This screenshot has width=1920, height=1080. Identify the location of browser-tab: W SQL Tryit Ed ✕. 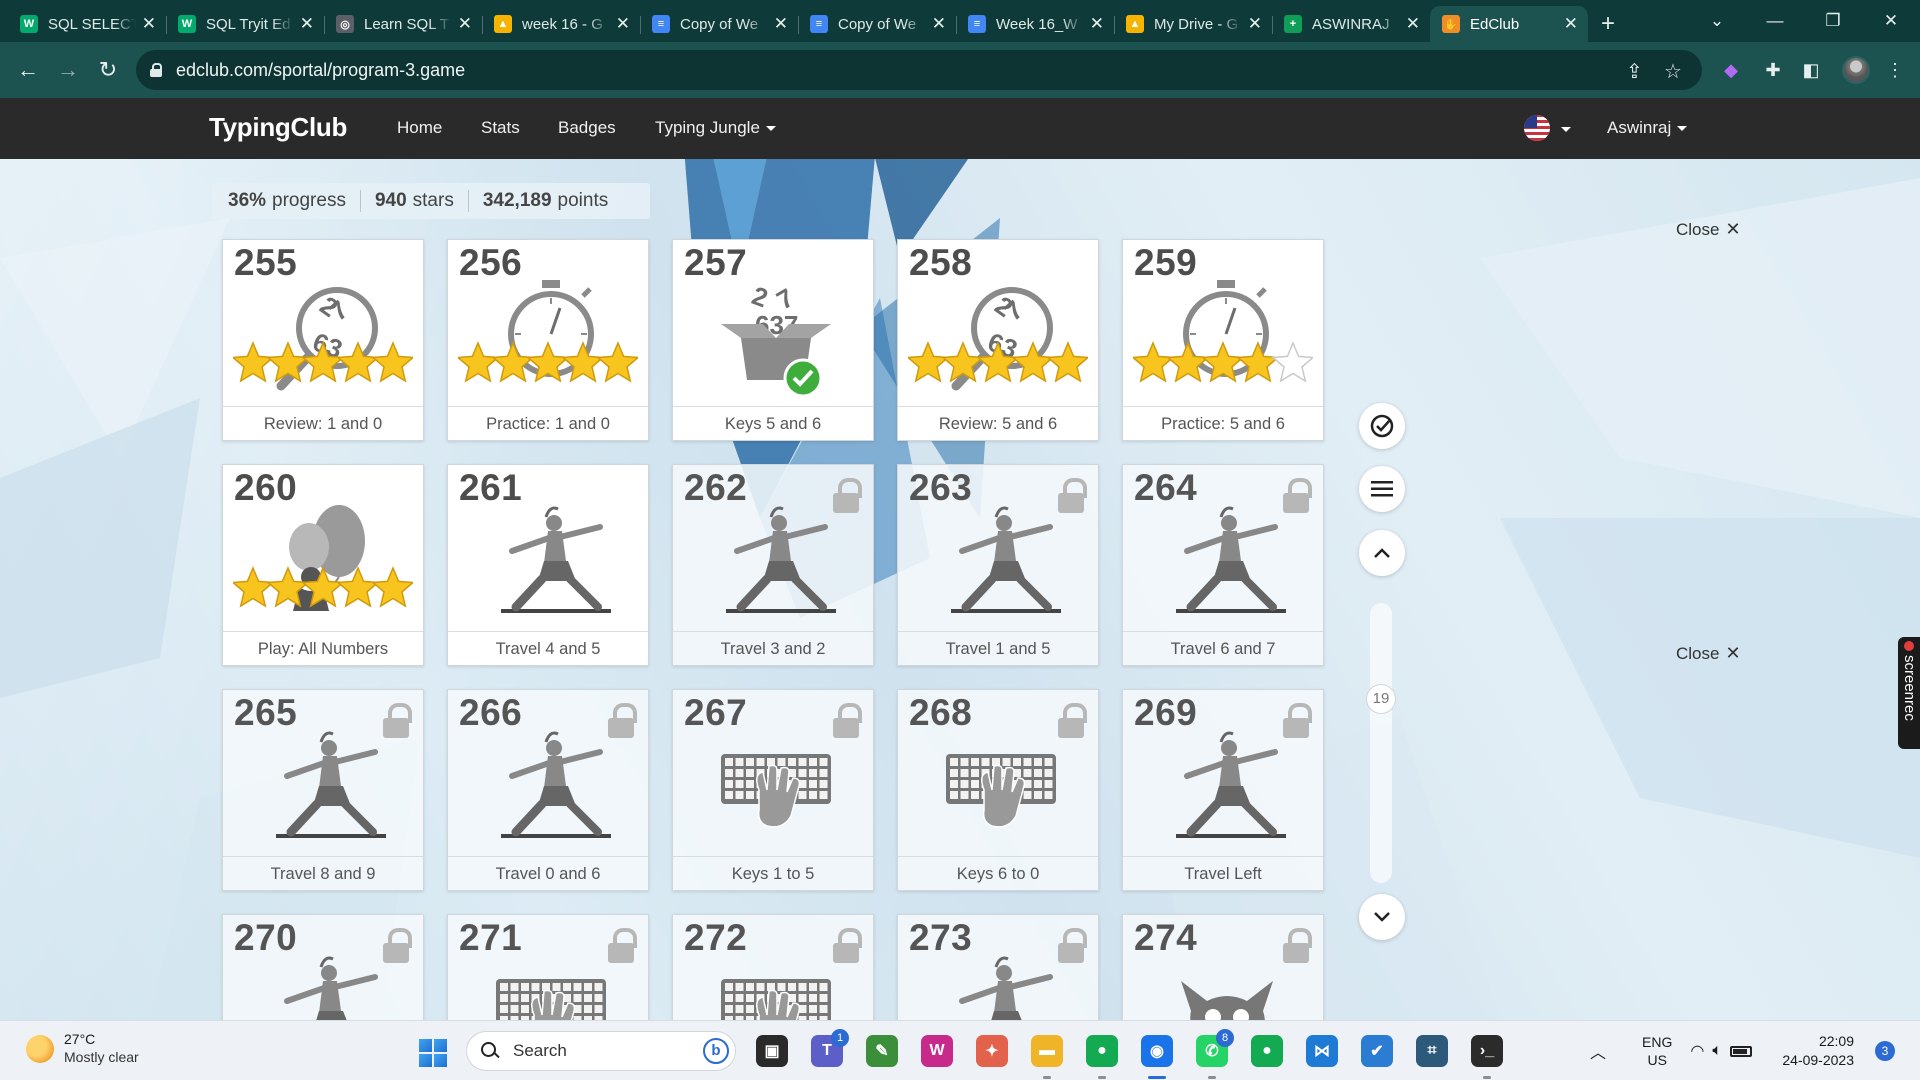
(245, 24).